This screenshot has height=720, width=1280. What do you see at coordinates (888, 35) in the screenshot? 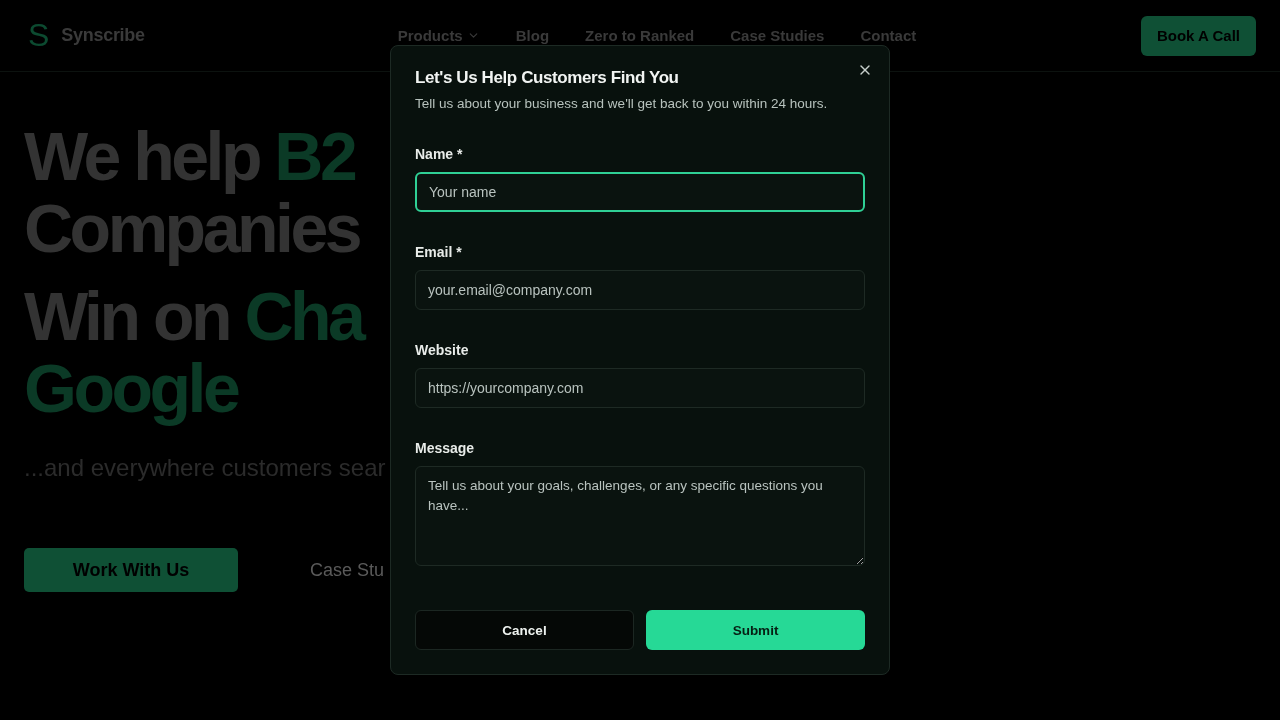
I see `nav-link: Contact` at bounding box center [888, 35].